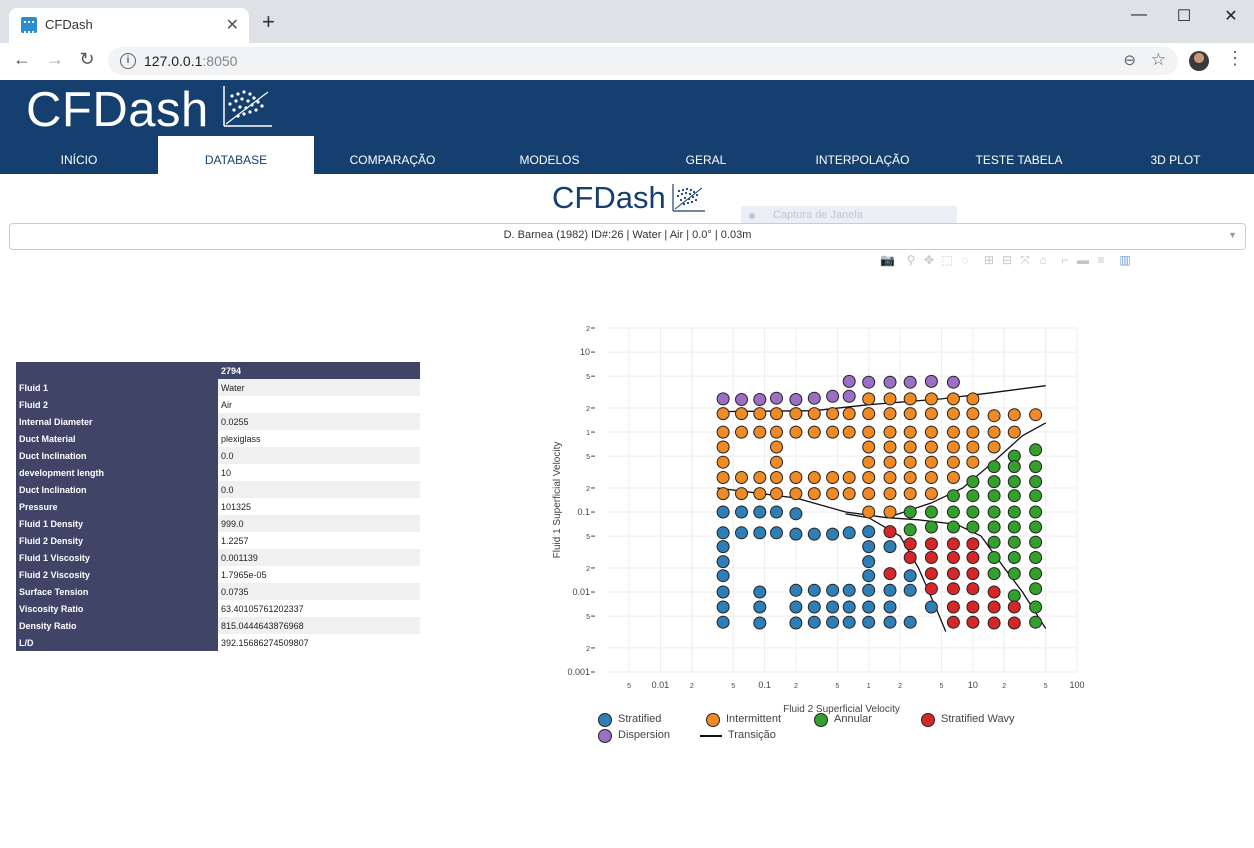 The image size is (1254, 848). What do you see at coordinates (629, 686) in the screenshot?
I see `x-tick-label: 5` at bounding box center [629, 686].